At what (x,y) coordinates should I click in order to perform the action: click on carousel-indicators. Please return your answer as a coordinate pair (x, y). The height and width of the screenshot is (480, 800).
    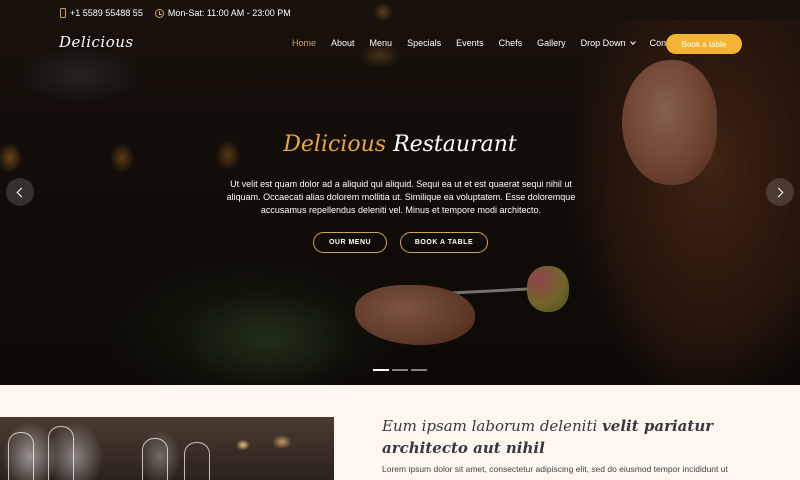
    Looking at the image, I should click on (400, 370).